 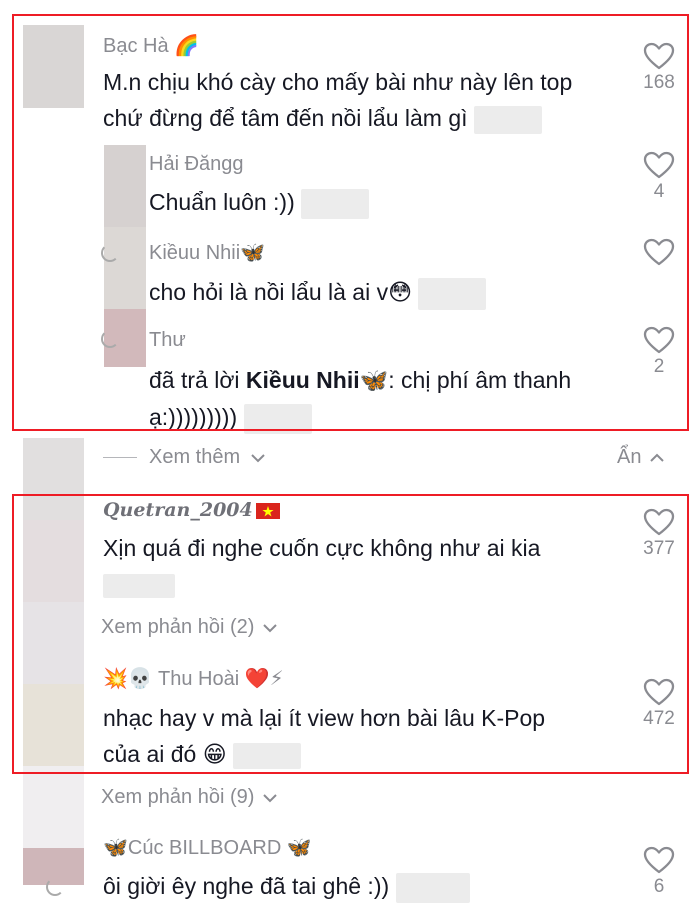 What do you see at coordinates (659, 860) in the screenshot?
I see `heart-outline-icon` at bounding box center [659, 860].